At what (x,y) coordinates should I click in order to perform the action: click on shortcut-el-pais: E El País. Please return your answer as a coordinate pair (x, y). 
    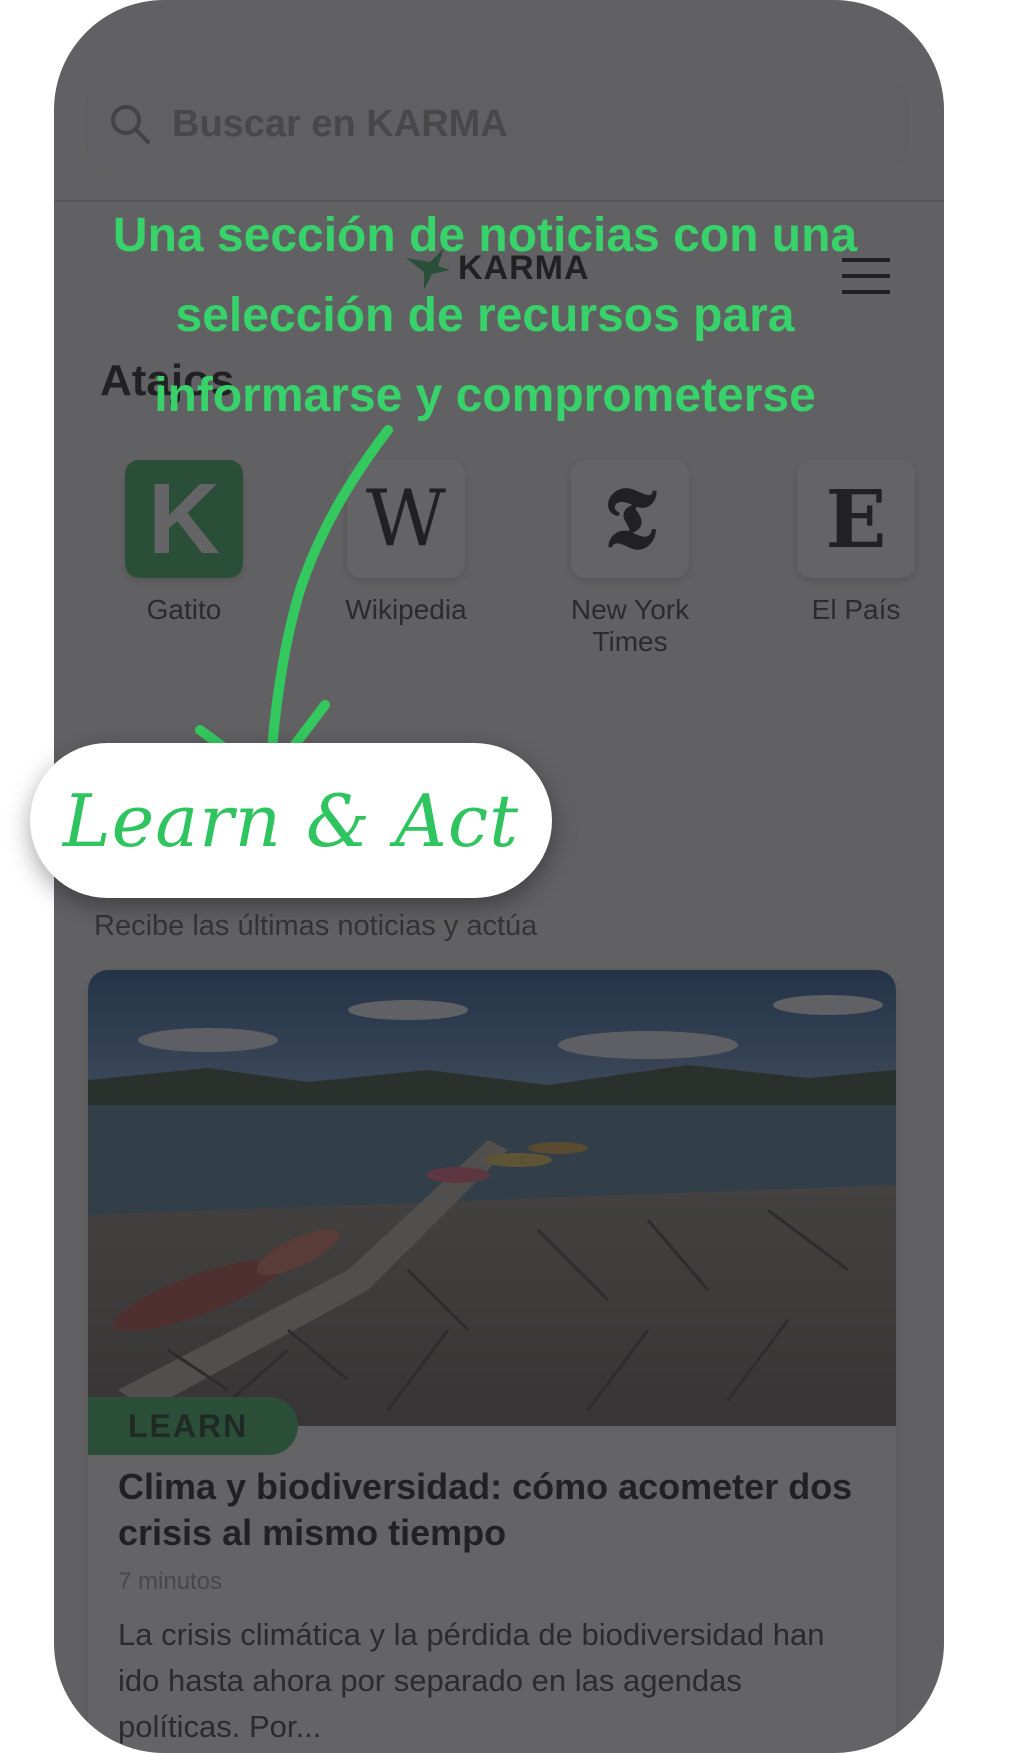
    Looking at the image, I should click on (856, 543).